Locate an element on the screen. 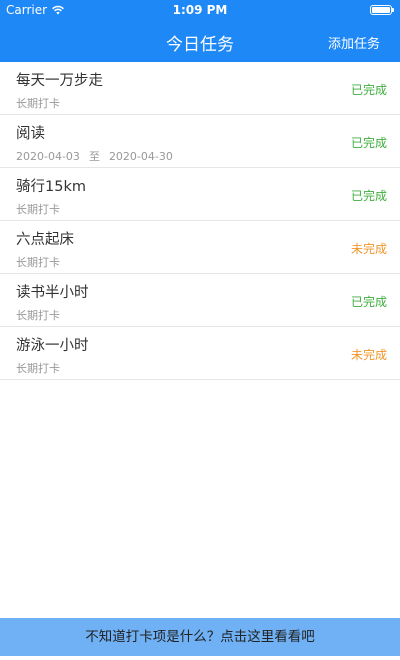 This screenshot has width=400, height=660. task-row: 骑行15km 长期打卡 已完成 is located at coordinates (200, 194).